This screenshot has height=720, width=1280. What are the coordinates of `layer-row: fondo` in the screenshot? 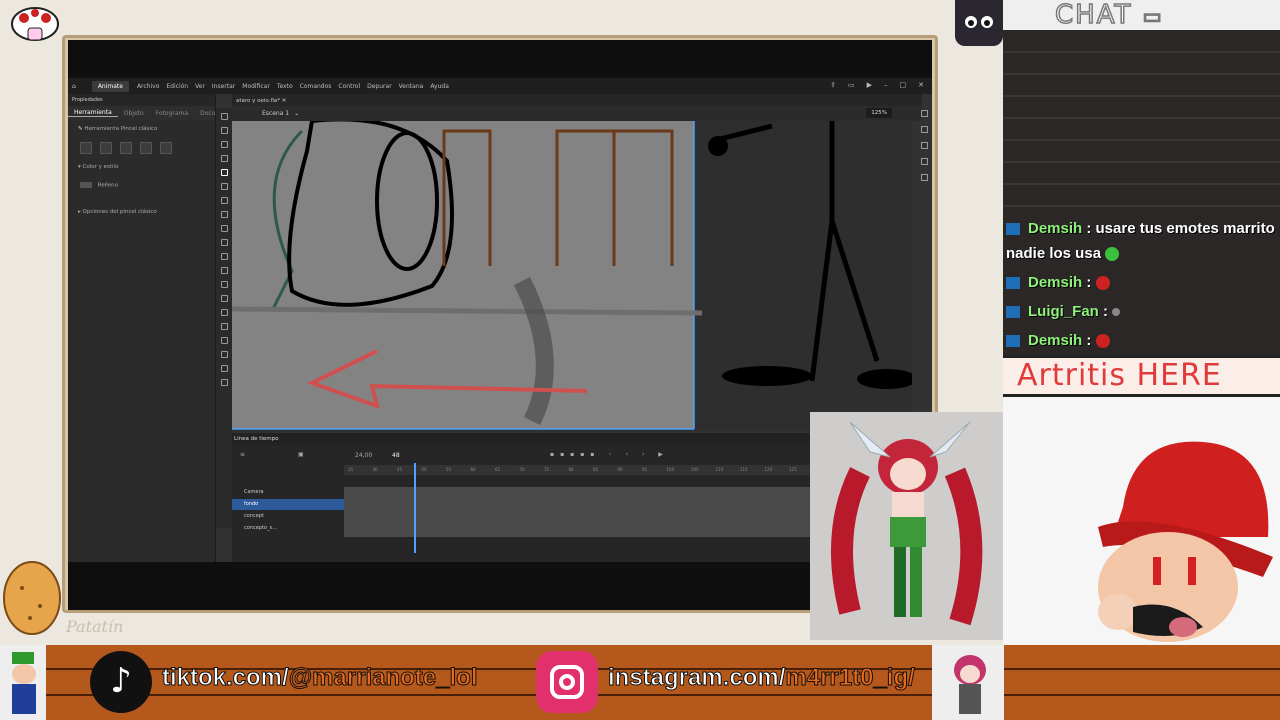 It's located at (288, 504).